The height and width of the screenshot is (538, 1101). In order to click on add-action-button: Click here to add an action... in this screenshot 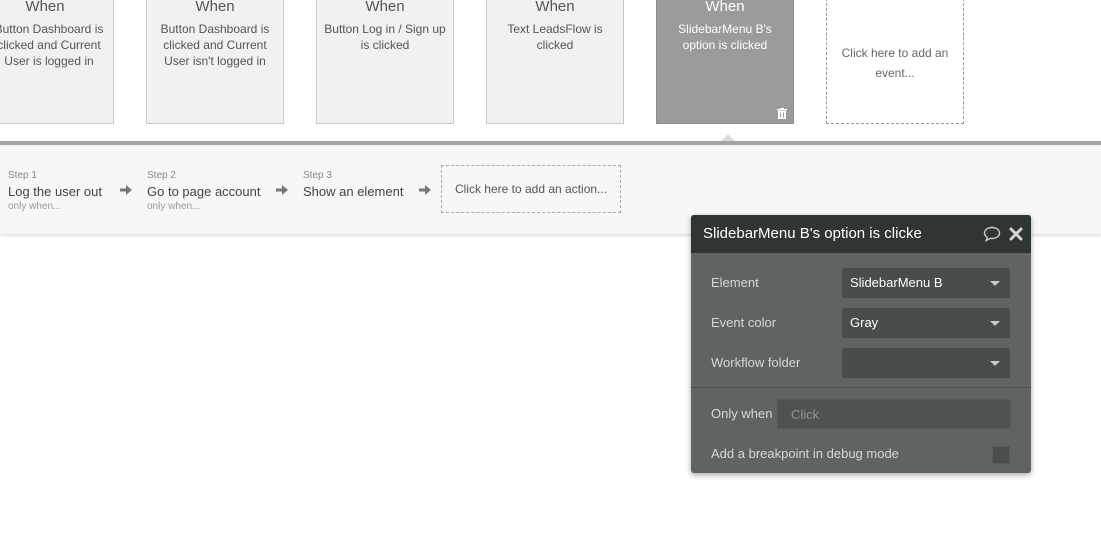, I will do `click(531, 189)`.